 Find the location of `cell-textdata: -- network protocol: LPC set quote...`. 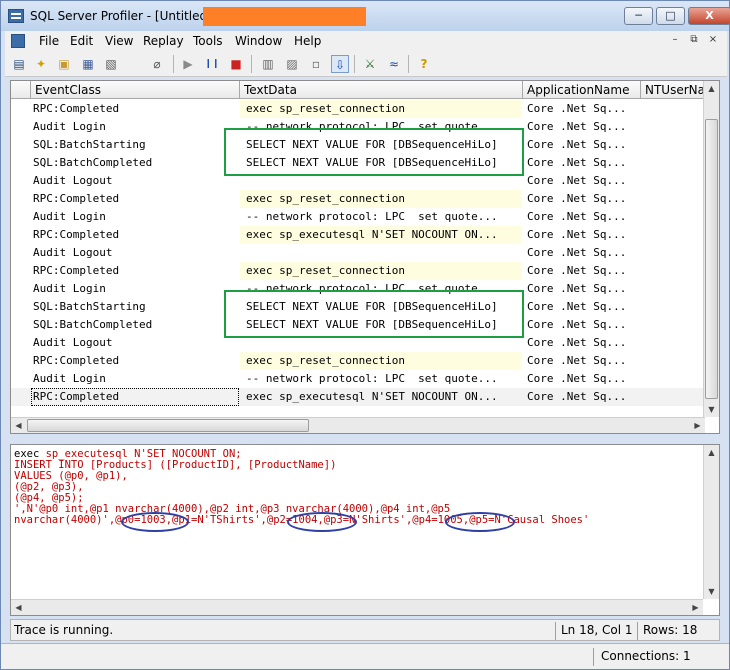

cell-textdata: -- network protocol: LPC set quote... is located at coordinates (372, 378).